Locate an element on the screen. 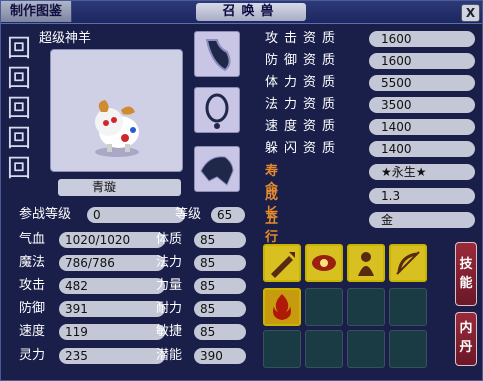 The height and width of the screenshot is (381, 483). close-button: X is located at coordinates (470, 13).